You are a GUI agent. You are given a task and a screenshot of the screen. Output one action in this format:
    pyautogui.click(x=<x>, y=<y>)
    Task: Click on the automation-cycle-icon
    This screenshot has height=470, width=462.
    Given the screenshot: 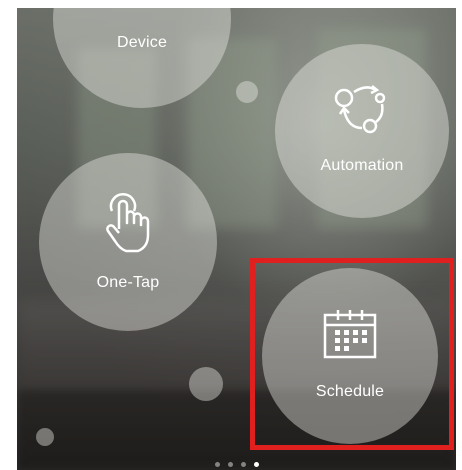 What is the action you would take?
    pyautogui.click(x=362, y=112)
    